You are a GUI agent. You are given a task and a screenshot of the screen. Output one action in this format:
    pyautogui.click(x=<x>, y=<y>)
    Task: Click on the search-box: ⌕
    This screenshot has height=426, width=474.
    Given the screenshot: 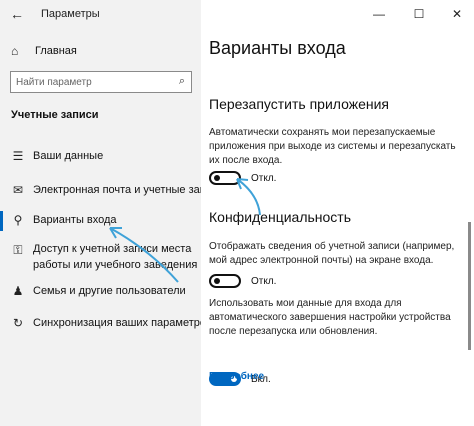 What is the action you would take?
    pyautogui.click(x=101, y=82)
    